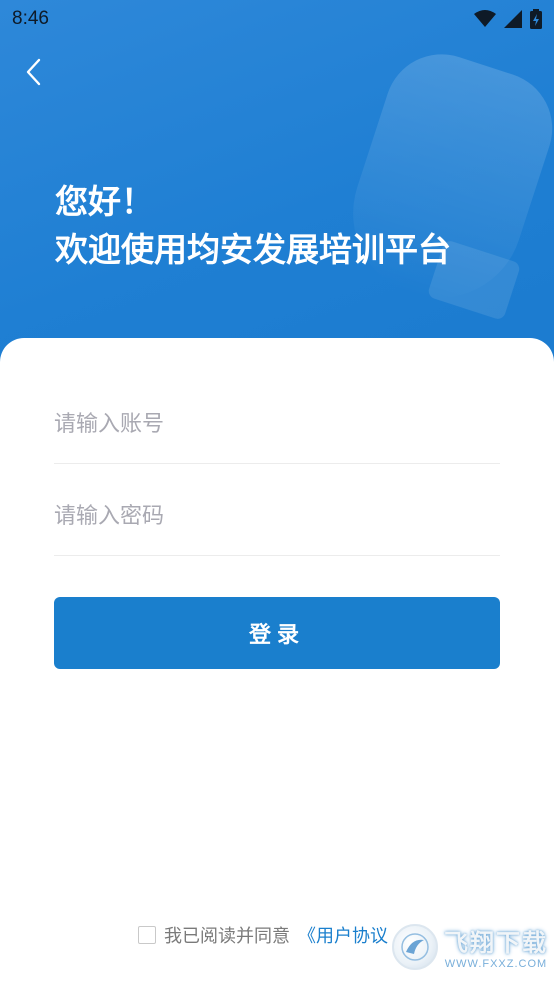 This screenshot has width=554, height=984. I want to click on login-button: 登录, so click(277, 633).